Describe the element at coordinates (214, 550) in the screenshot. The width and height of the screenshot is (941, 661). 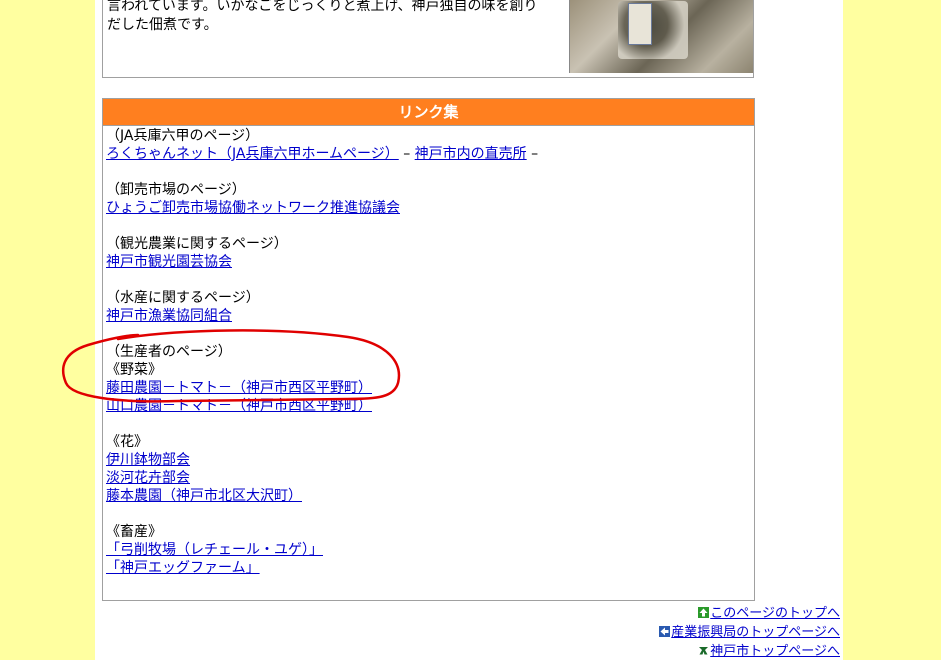
I see `link-yuge-ranch: 「弓削牧場（レチェール・ユゲ）」` at that location.